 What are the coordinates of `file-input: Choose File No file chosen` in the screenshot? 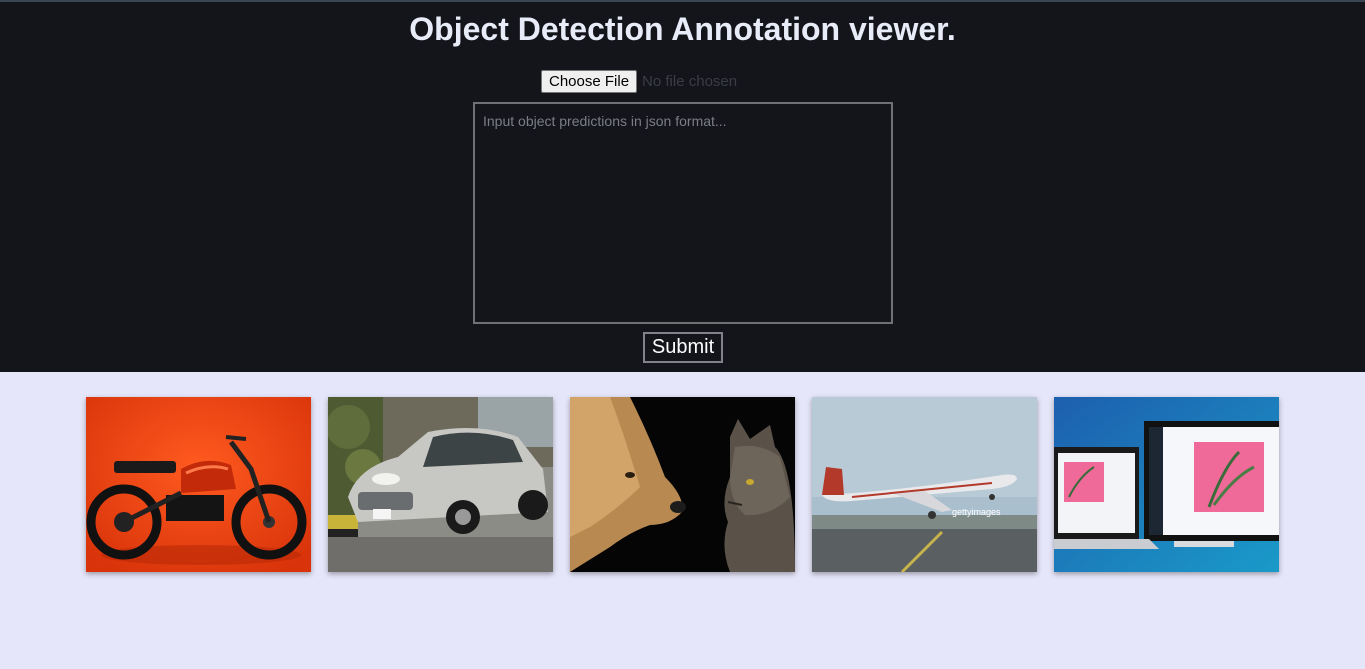 It's located at (639, 81).